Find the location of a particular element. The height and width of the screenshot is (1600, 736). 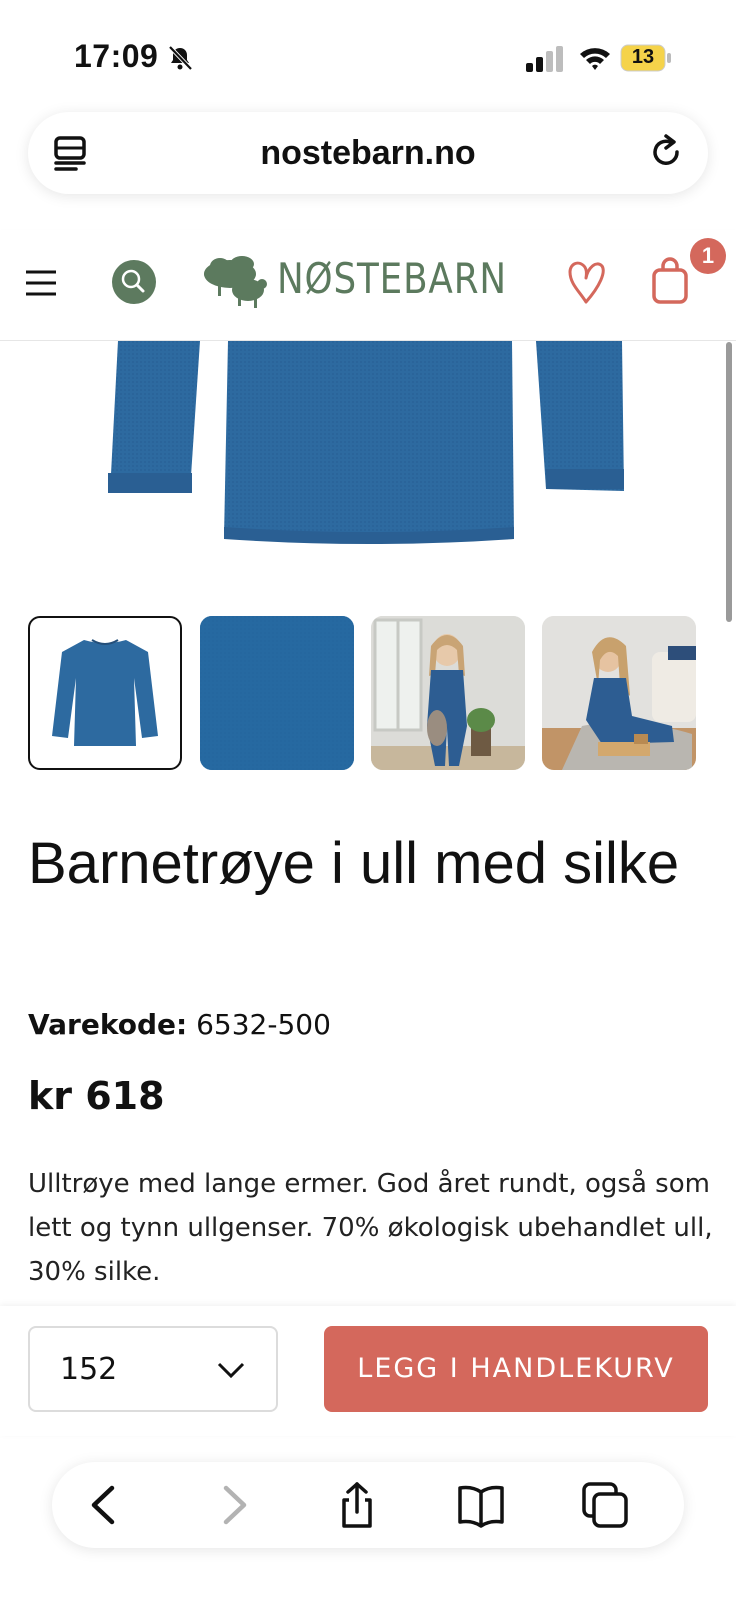

share-icon is located at coordinates (357, 1505).